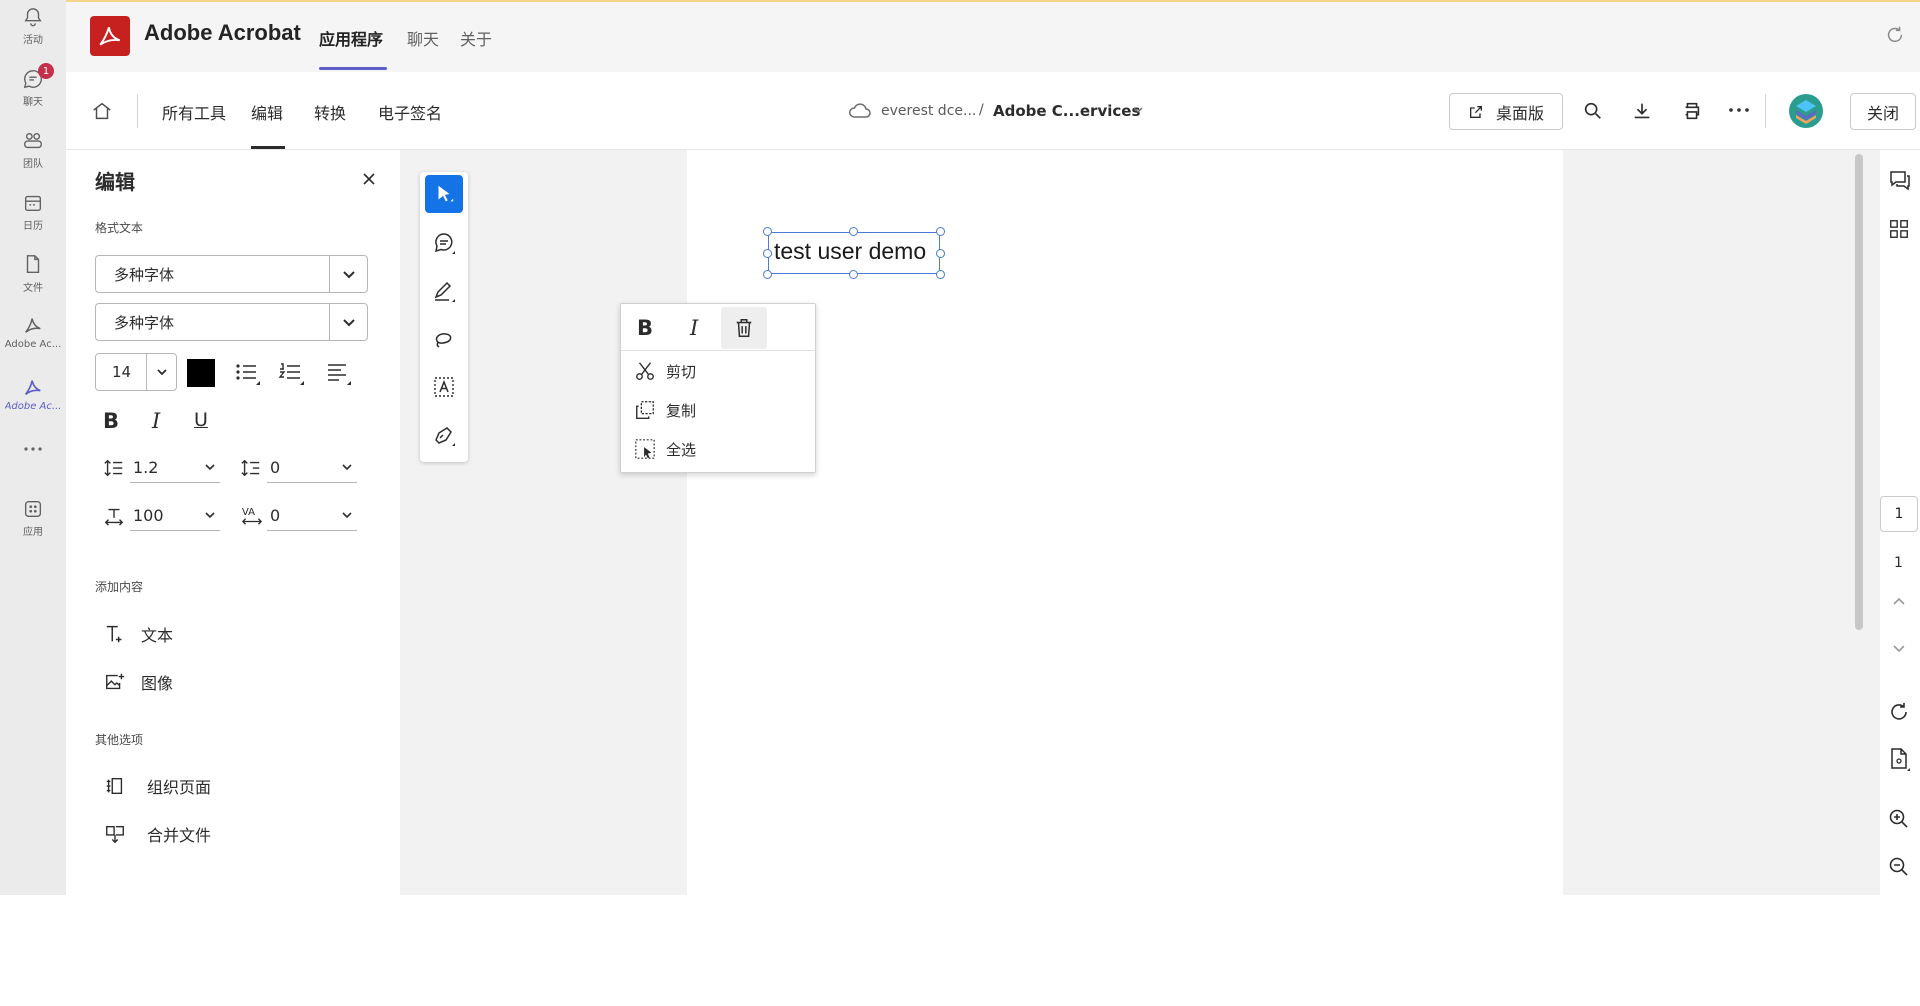 This screenshot has height=1006, width=1920. I want to click on rail-item-teams: 团队, so click(33, 150).